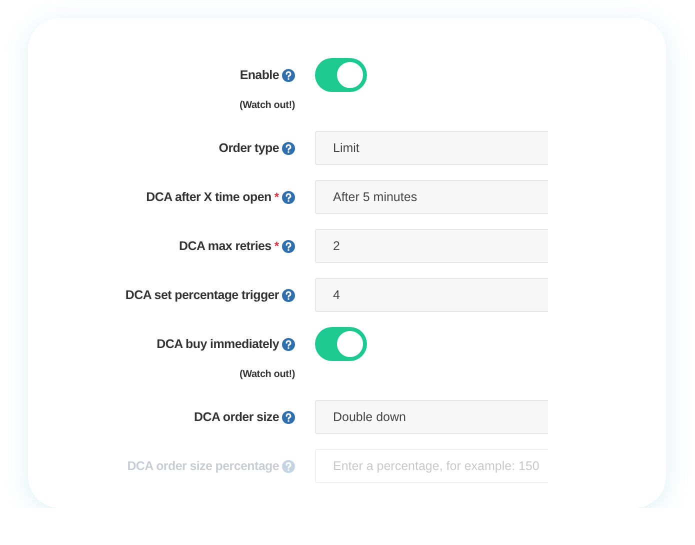 This screenshot has width=695, height=545. Describe the element at coordinates (236, 417) in the screenshot. I see `field-label: DCA order size` at that location.